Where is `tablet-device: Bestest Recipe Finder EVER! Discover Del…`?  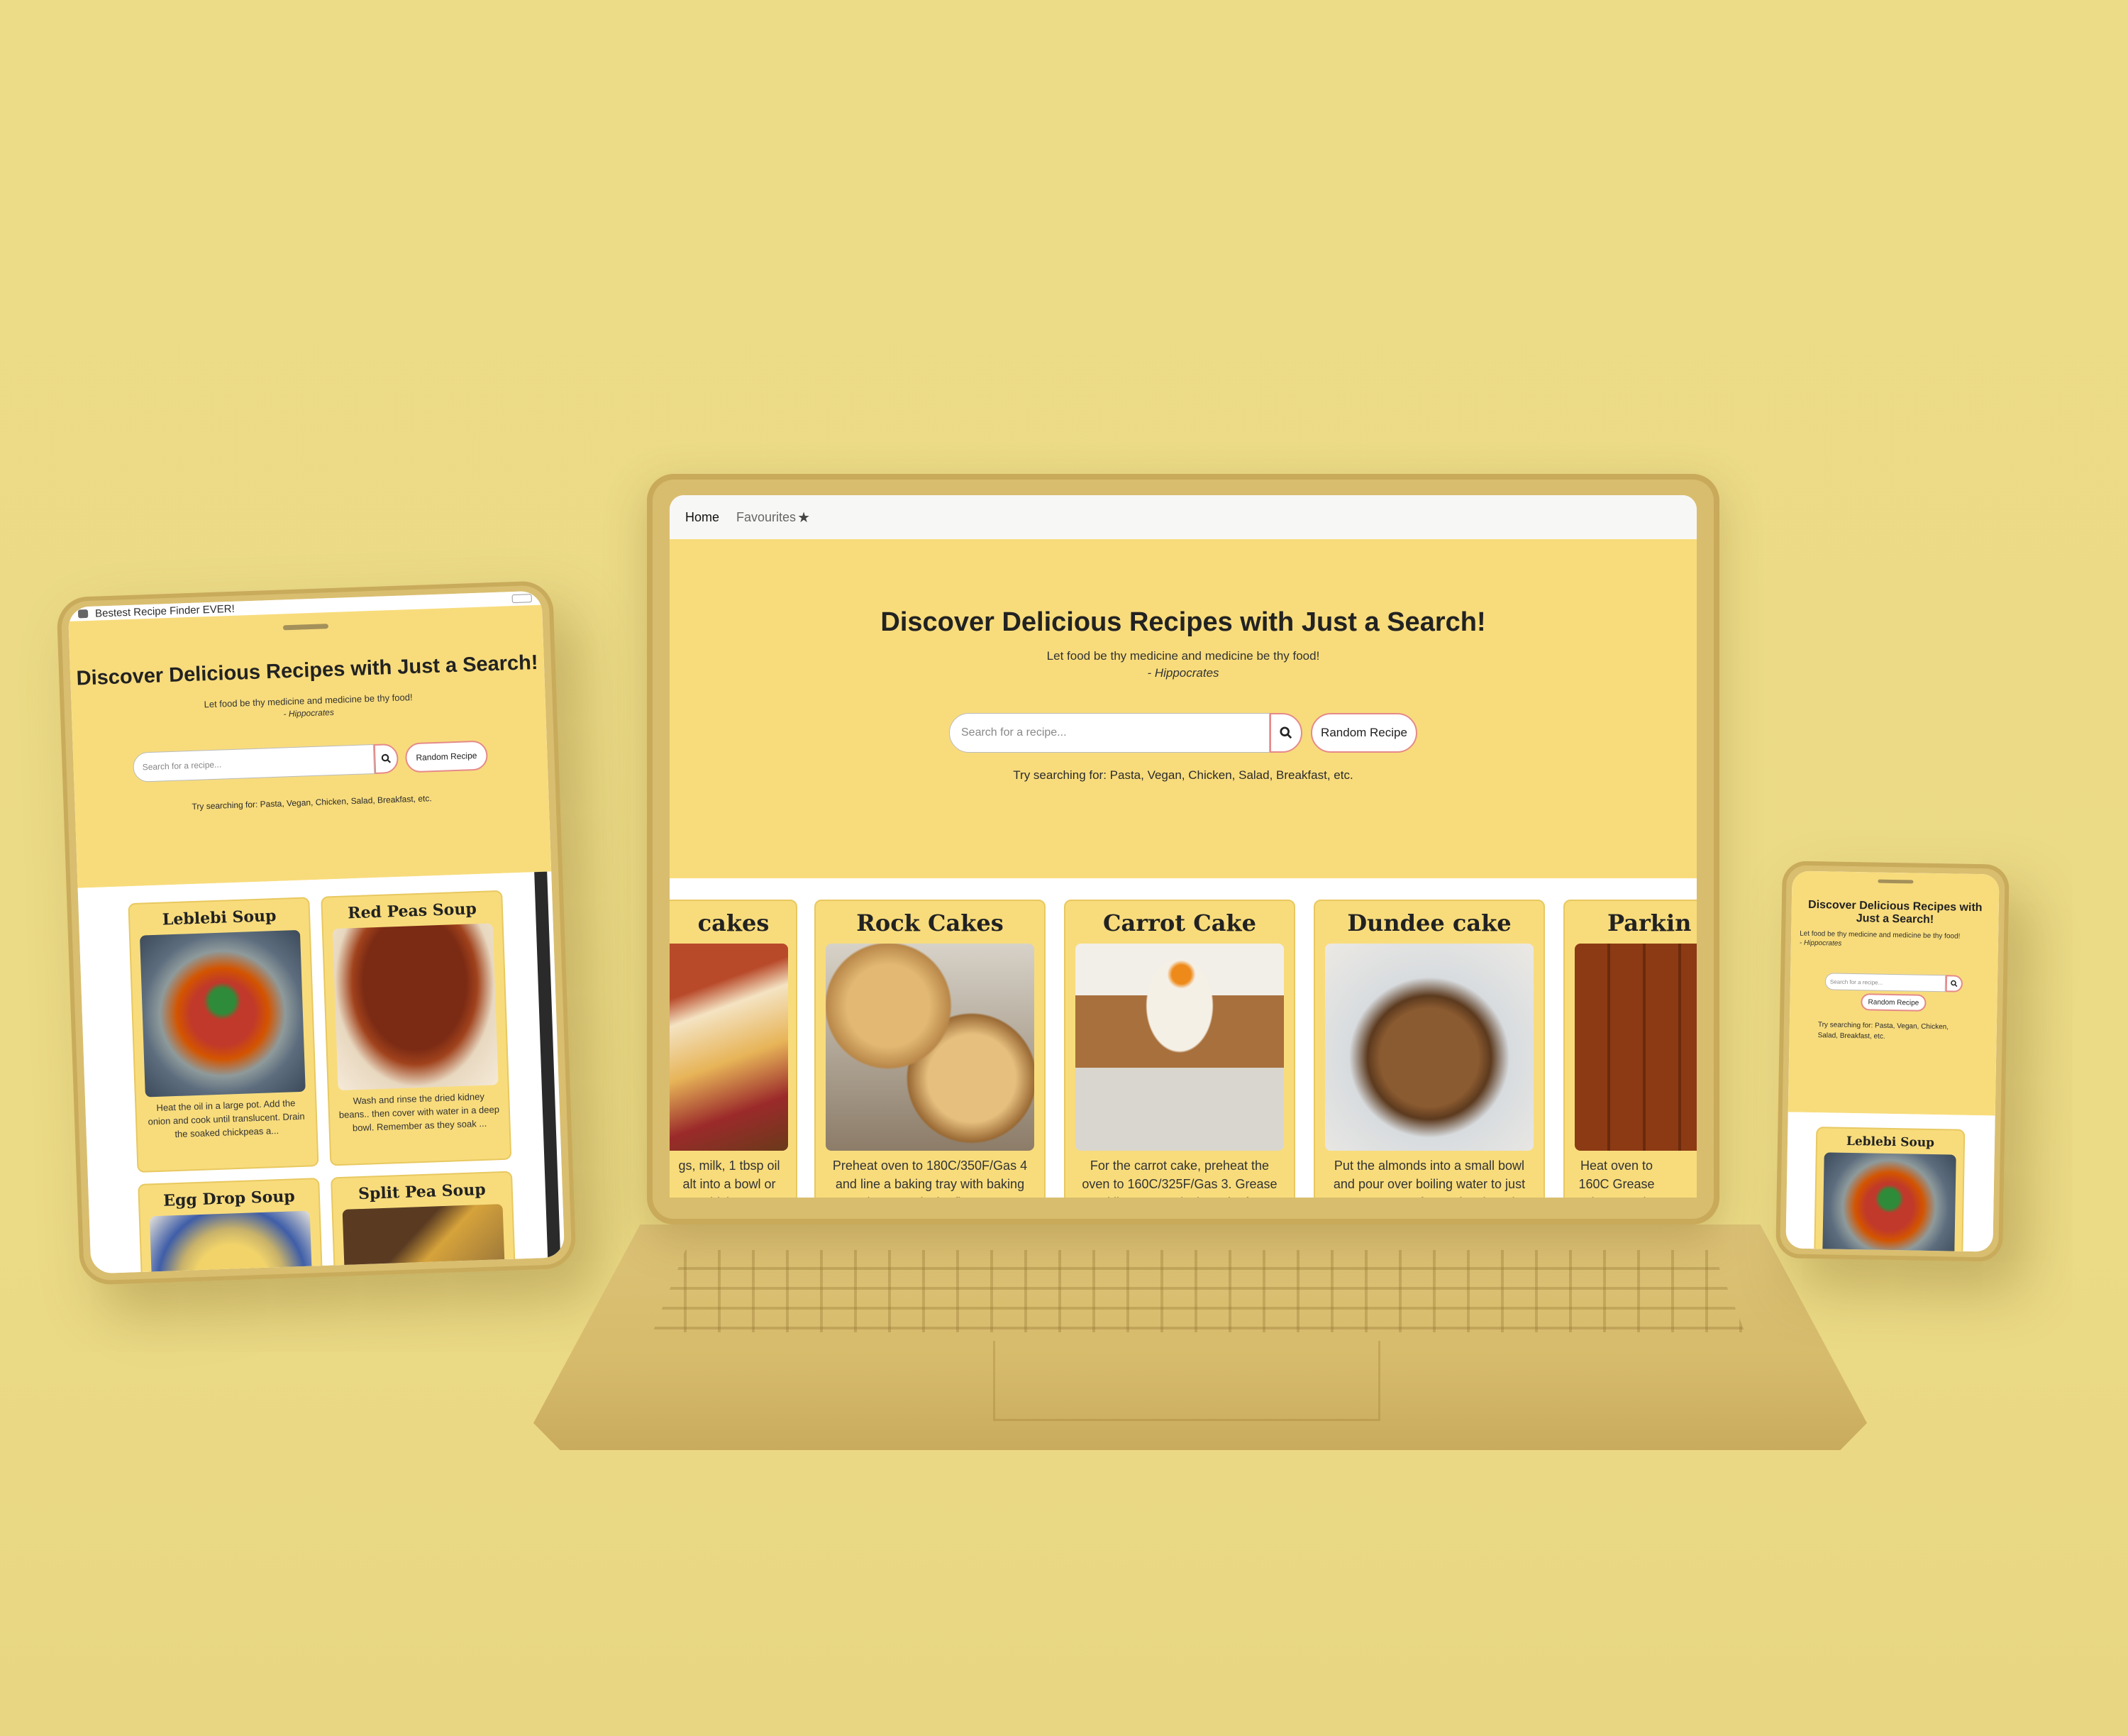 tablet-device: Bestest Recipe Finder EVER! Discover Del… is located at coordinates (317, 933).